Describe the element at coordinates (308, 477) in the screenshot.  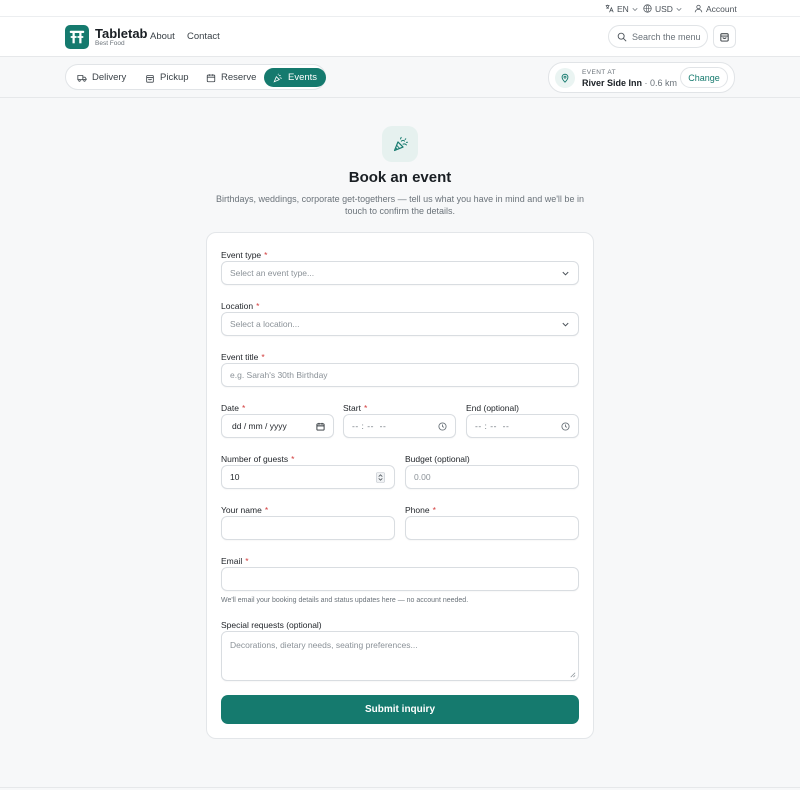
I see `guests-stepper: 10` at that location.